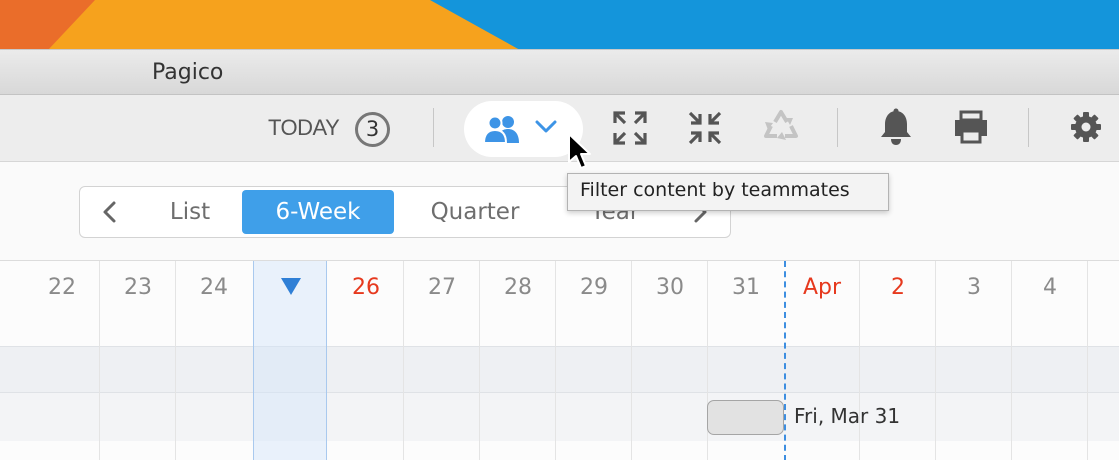 This screenshot has width=1119, height=460. What do you see at coordinates (630, 128) in the screenshot?
I see `expand-icon` at bounding box center [630, 128].